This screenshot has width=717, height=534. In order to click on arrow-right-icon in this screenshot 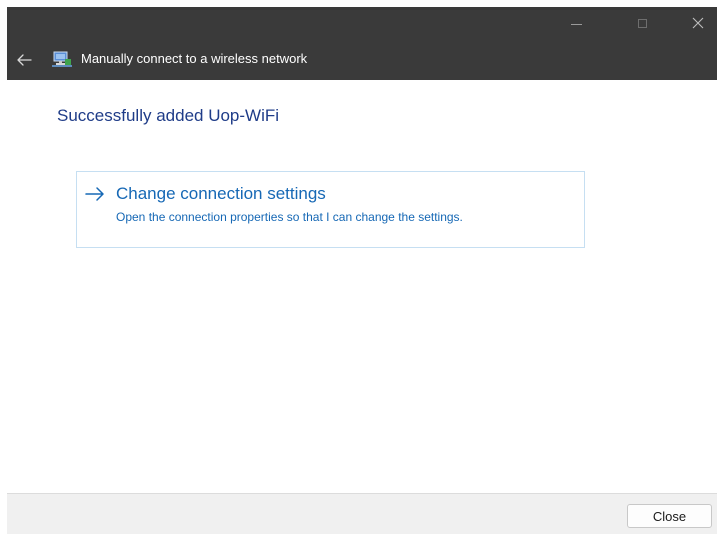, I will do `click(94, 194)`.